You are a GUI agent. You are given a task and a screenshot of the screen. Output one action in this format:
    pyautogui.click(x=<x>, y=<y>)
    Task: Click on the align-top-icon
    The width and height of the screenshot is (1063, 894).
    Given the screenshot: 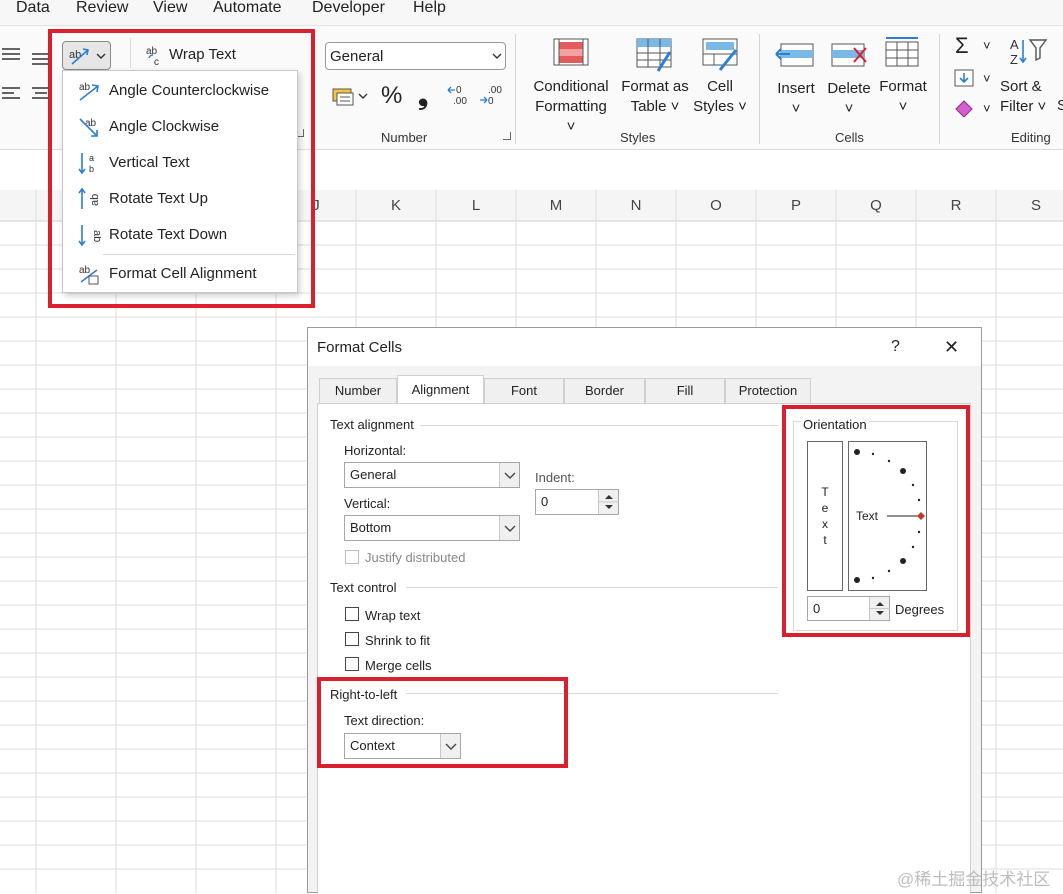 What is the action you would take?
    pyautogui.click(x=11, y=54)
    